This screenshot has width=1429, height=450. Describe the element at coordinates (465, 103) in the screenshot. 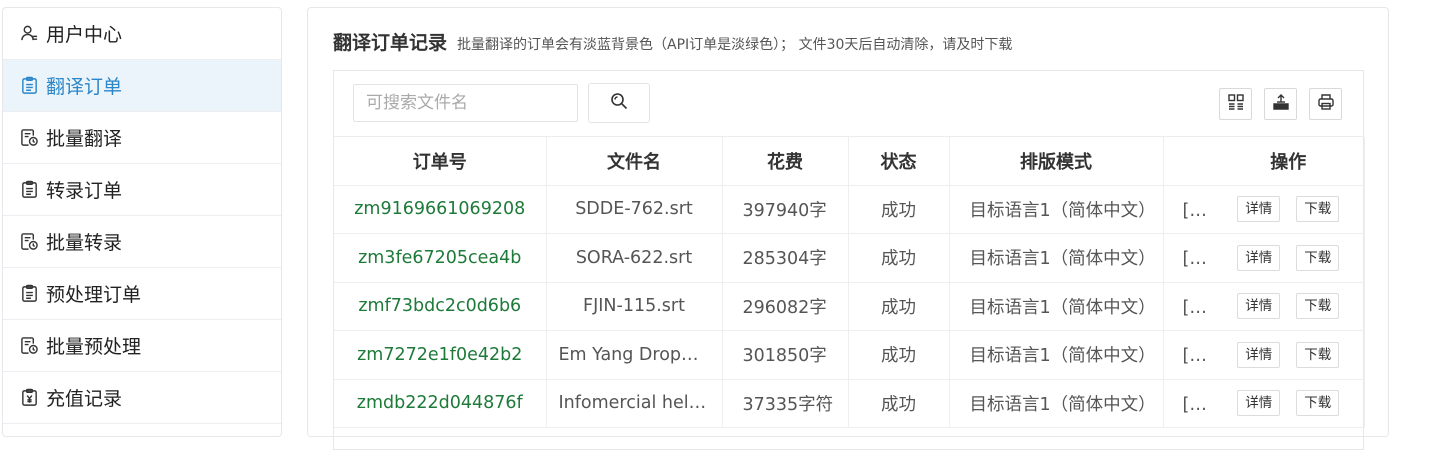

I see `search-input` at that location.